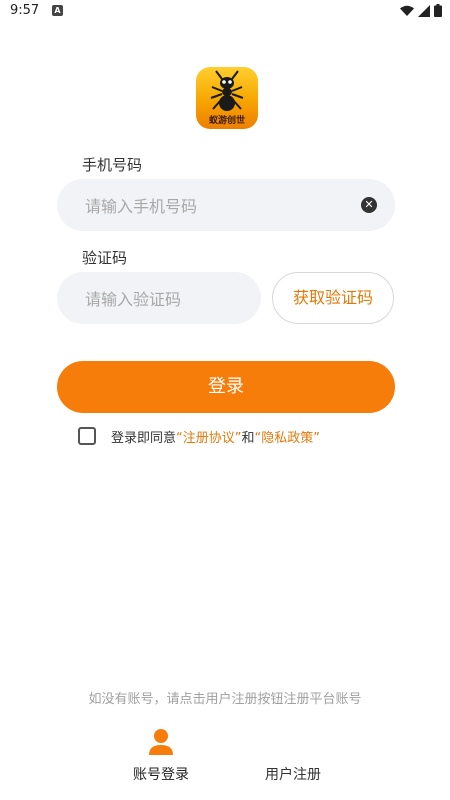 The height and width of the screenshot is (800, 450). I want to click on status-time: 9:57, so click(25, 10).